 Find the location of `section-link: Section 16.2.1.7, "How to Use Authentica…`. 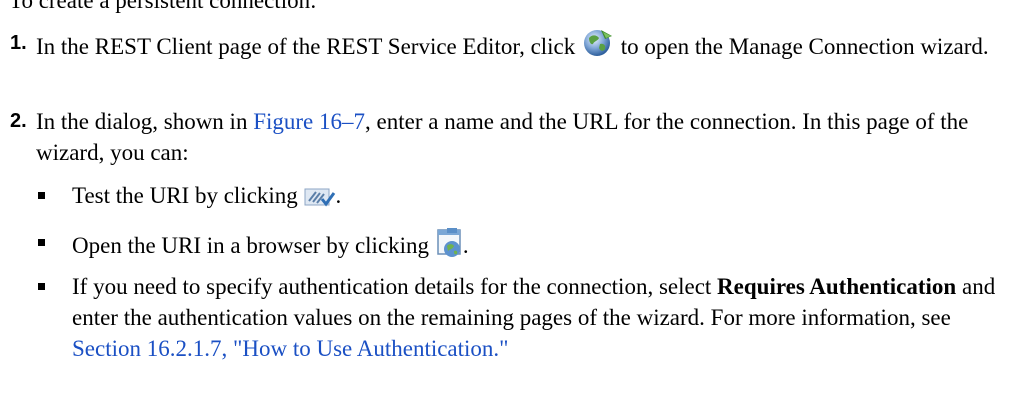

section-link: Section 16.2.1.7, "How to Use Authentica… is located at coordinates (290, 348).